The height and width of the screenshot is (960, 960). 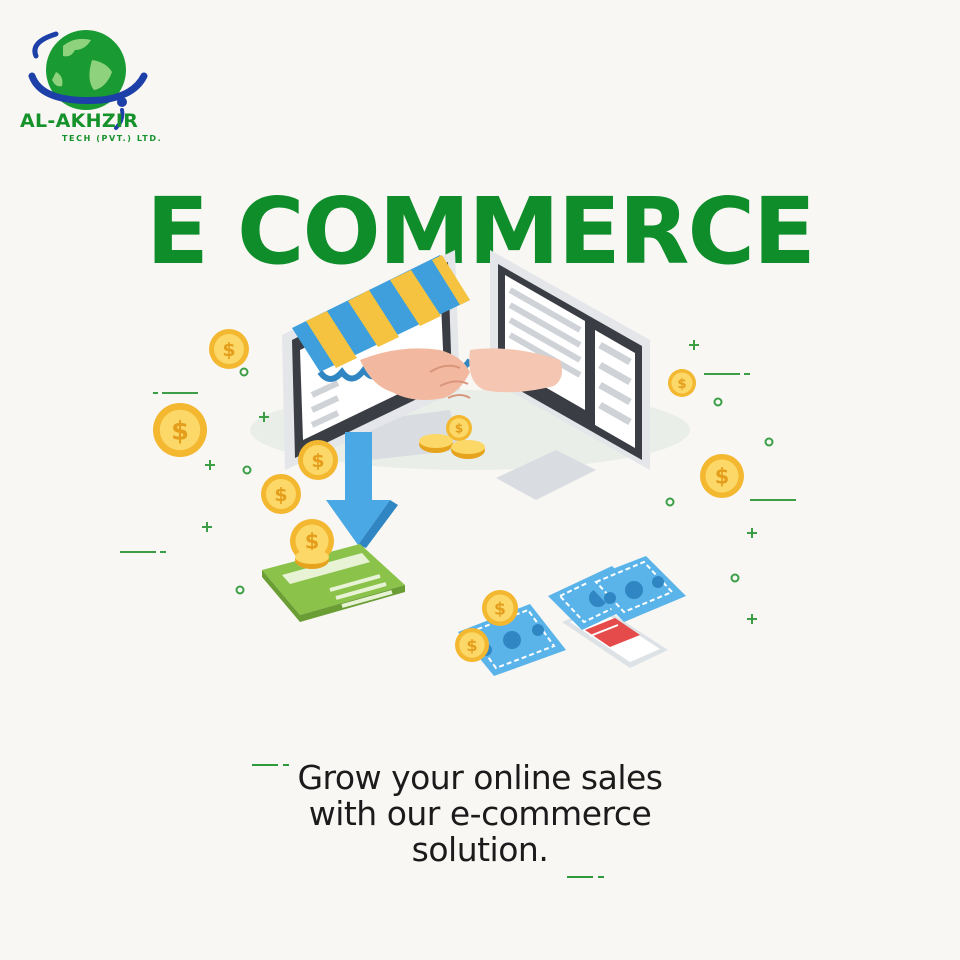 I want to click on tagline-line-2: with our e-commerce, so click(x=480, y=813).